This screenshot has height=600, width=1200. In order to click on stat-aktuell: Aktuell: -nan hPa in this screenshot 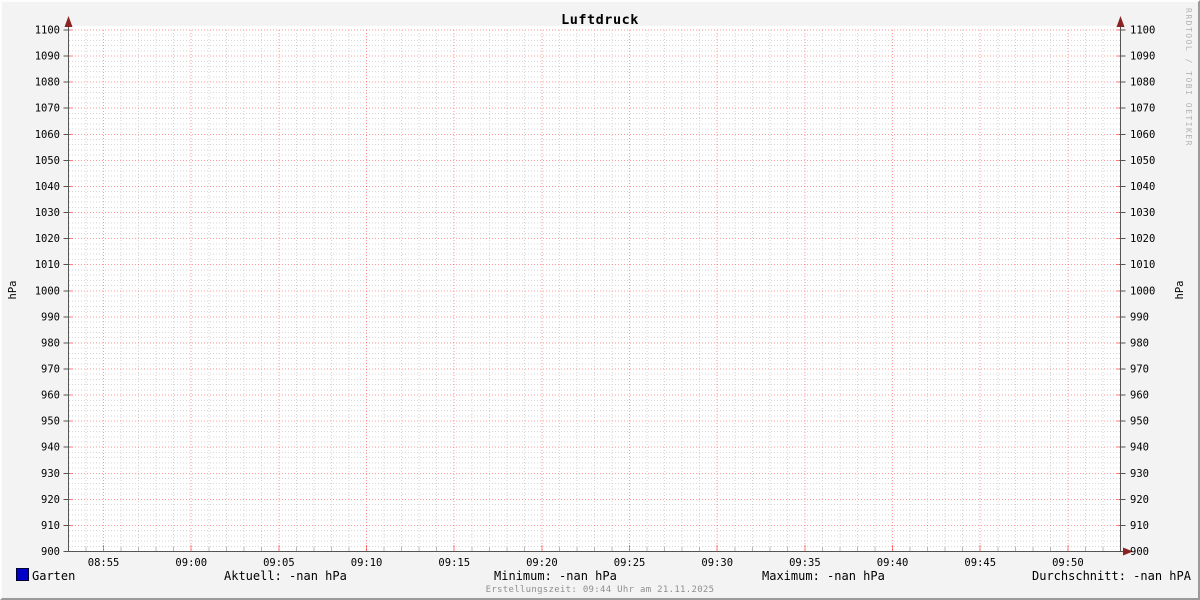, I will do `click(285, 576)`.